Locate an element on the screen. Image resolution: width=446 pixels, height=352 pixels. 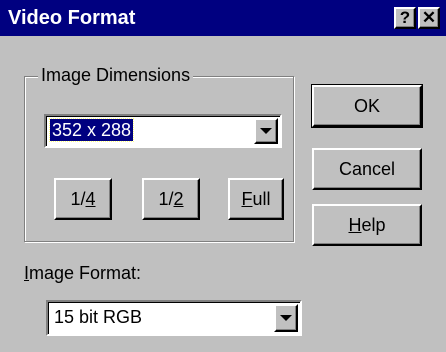
cancel-button: Cancel is located at coordinates (367, 169).